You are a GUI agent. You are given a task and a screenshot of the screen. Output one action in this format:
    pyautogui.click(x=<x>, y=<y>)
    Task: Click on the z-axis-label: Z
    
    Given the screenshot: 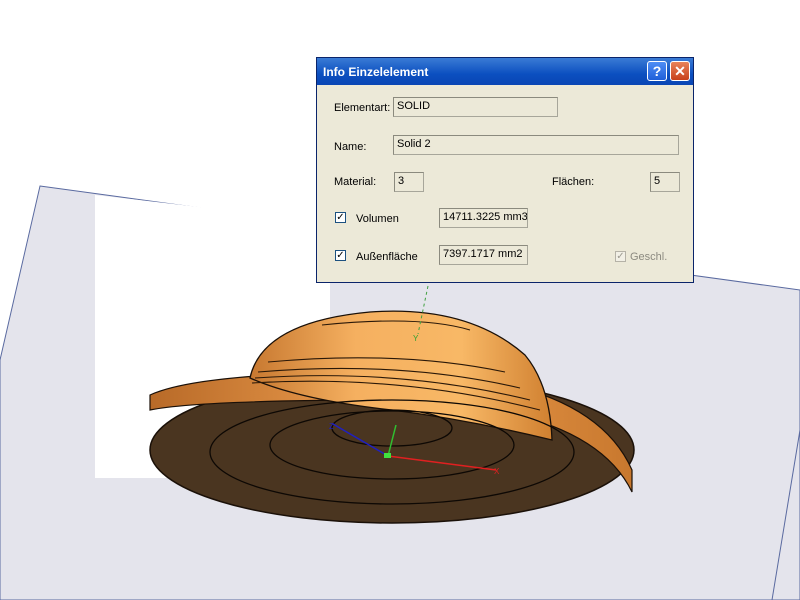 What is the action you would take?
    pyautogui.click(x=331, y=426)
    